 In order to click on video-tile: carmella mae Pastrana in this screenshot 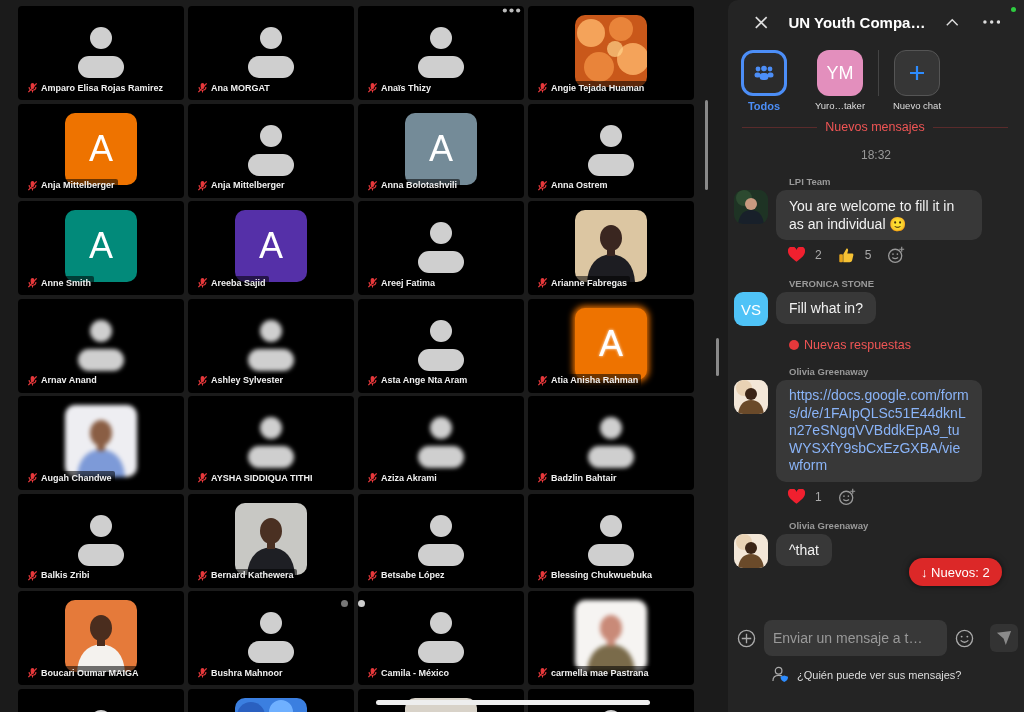, I will do `click(611, 638)`.